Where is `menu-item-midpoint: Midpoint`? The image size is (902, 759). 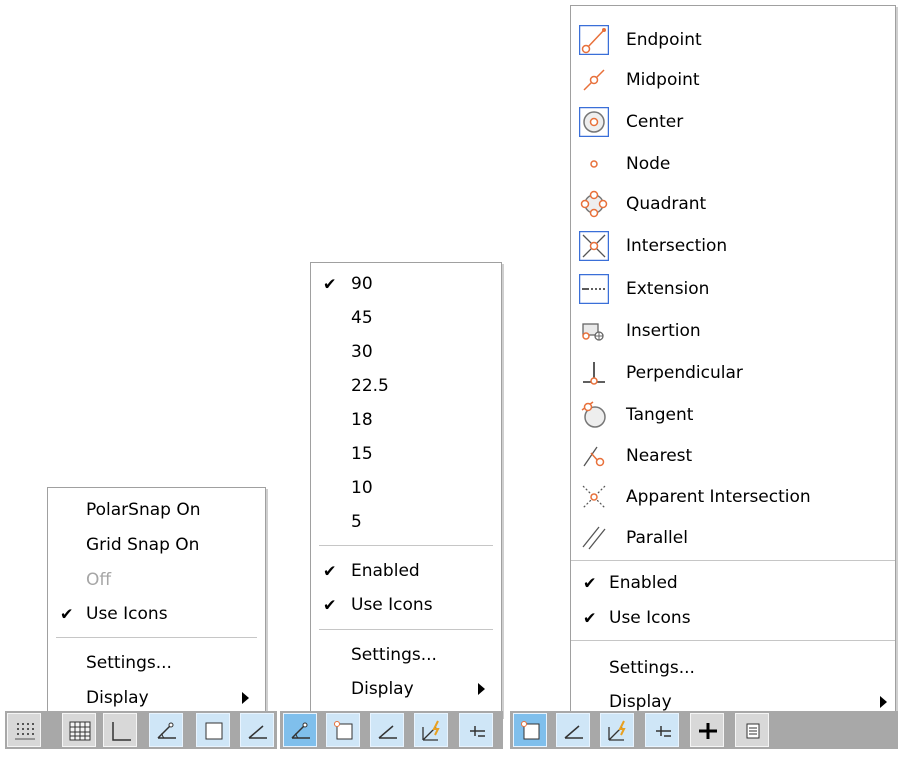
menu-item-midpoint: Midpoint is located at coordinates (733, 80).